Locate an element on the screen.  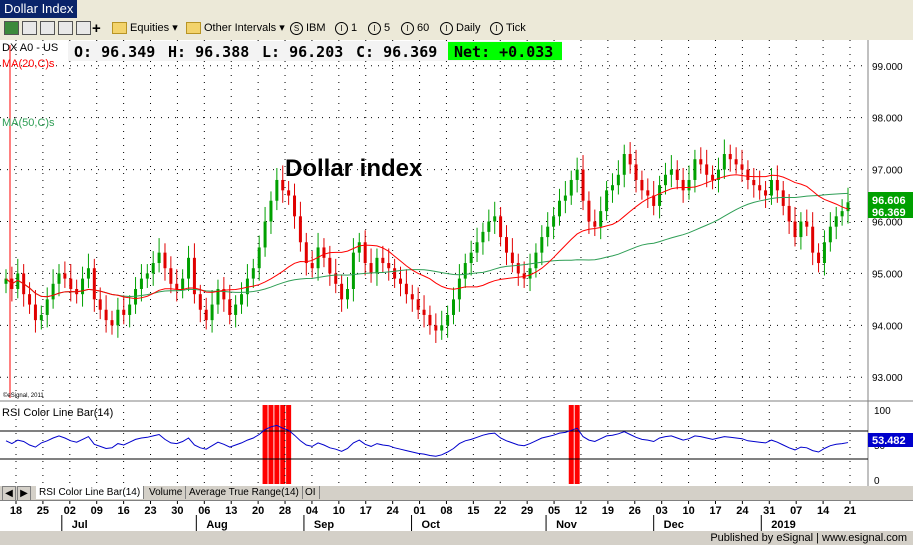
tab-rsi: RSI Color Line Bar(14) is located at coordinates (90, 492).